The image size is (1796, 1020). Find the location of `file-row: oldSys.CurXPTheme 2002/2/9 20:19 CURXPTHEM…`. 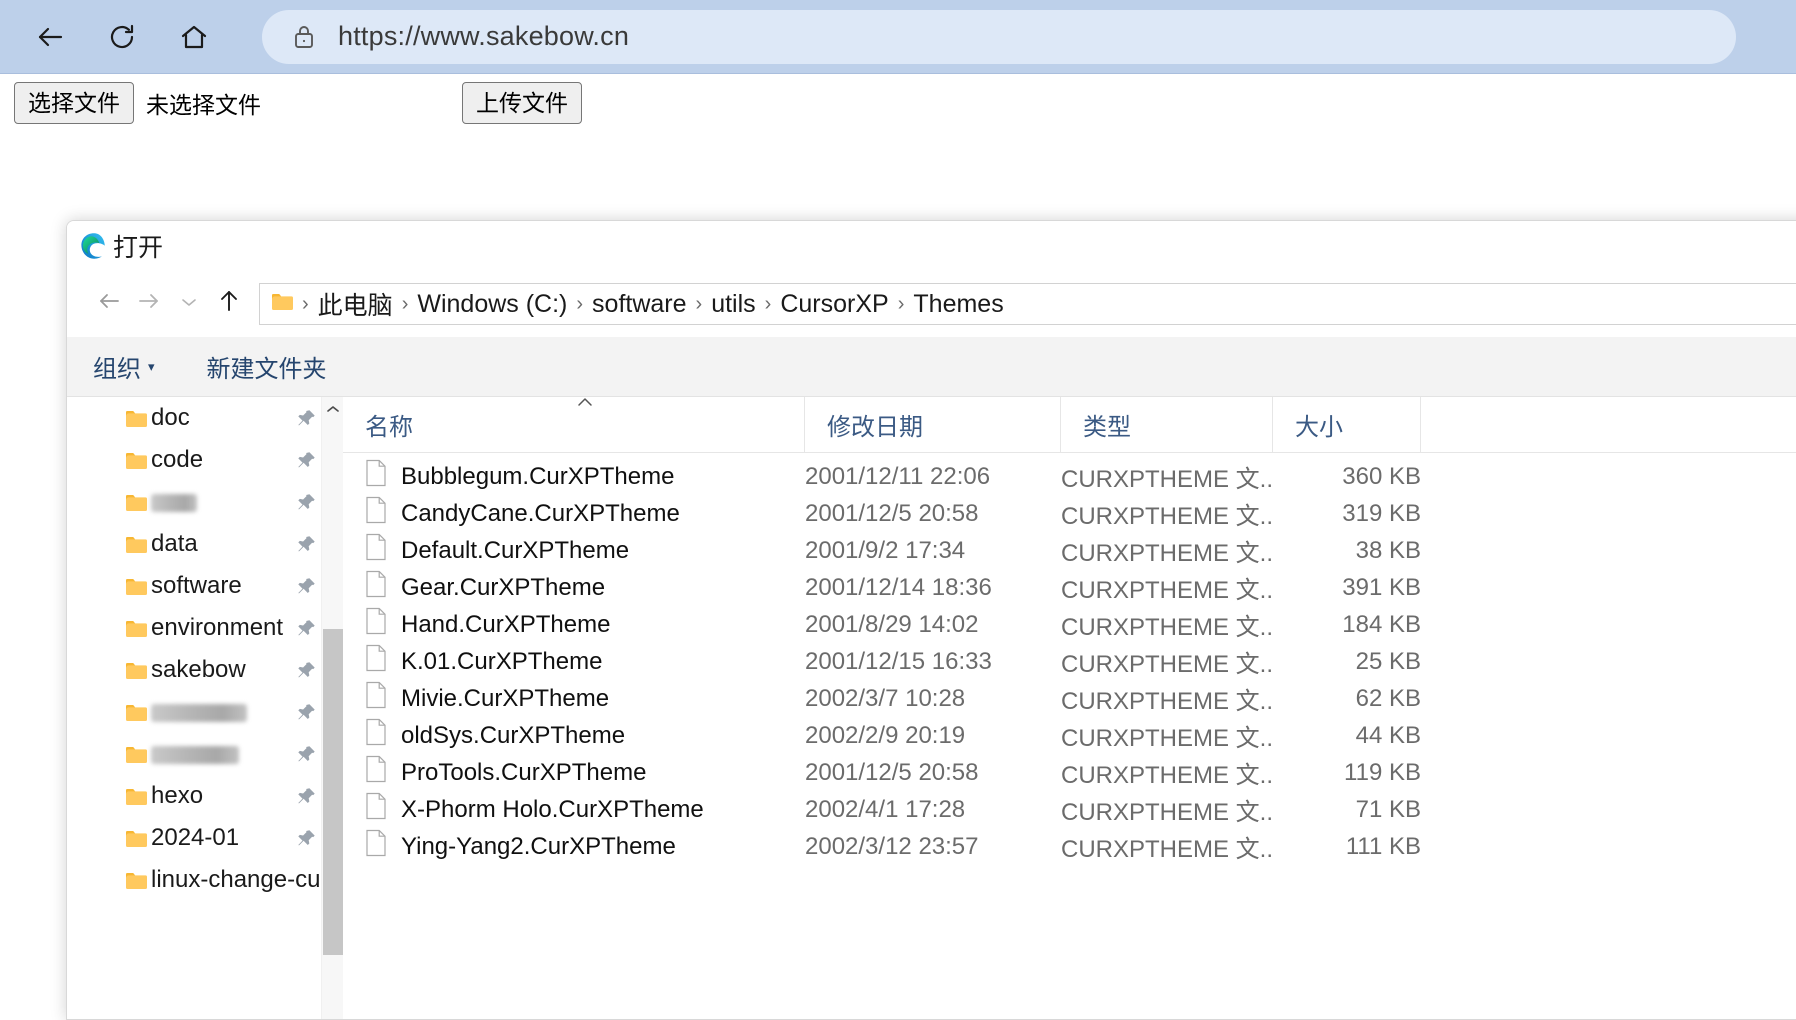

file-row: oldSys.CurXPTheme 2002/2/9 20:19 CURXPTHEM… is located at coordinates (1069, 735).